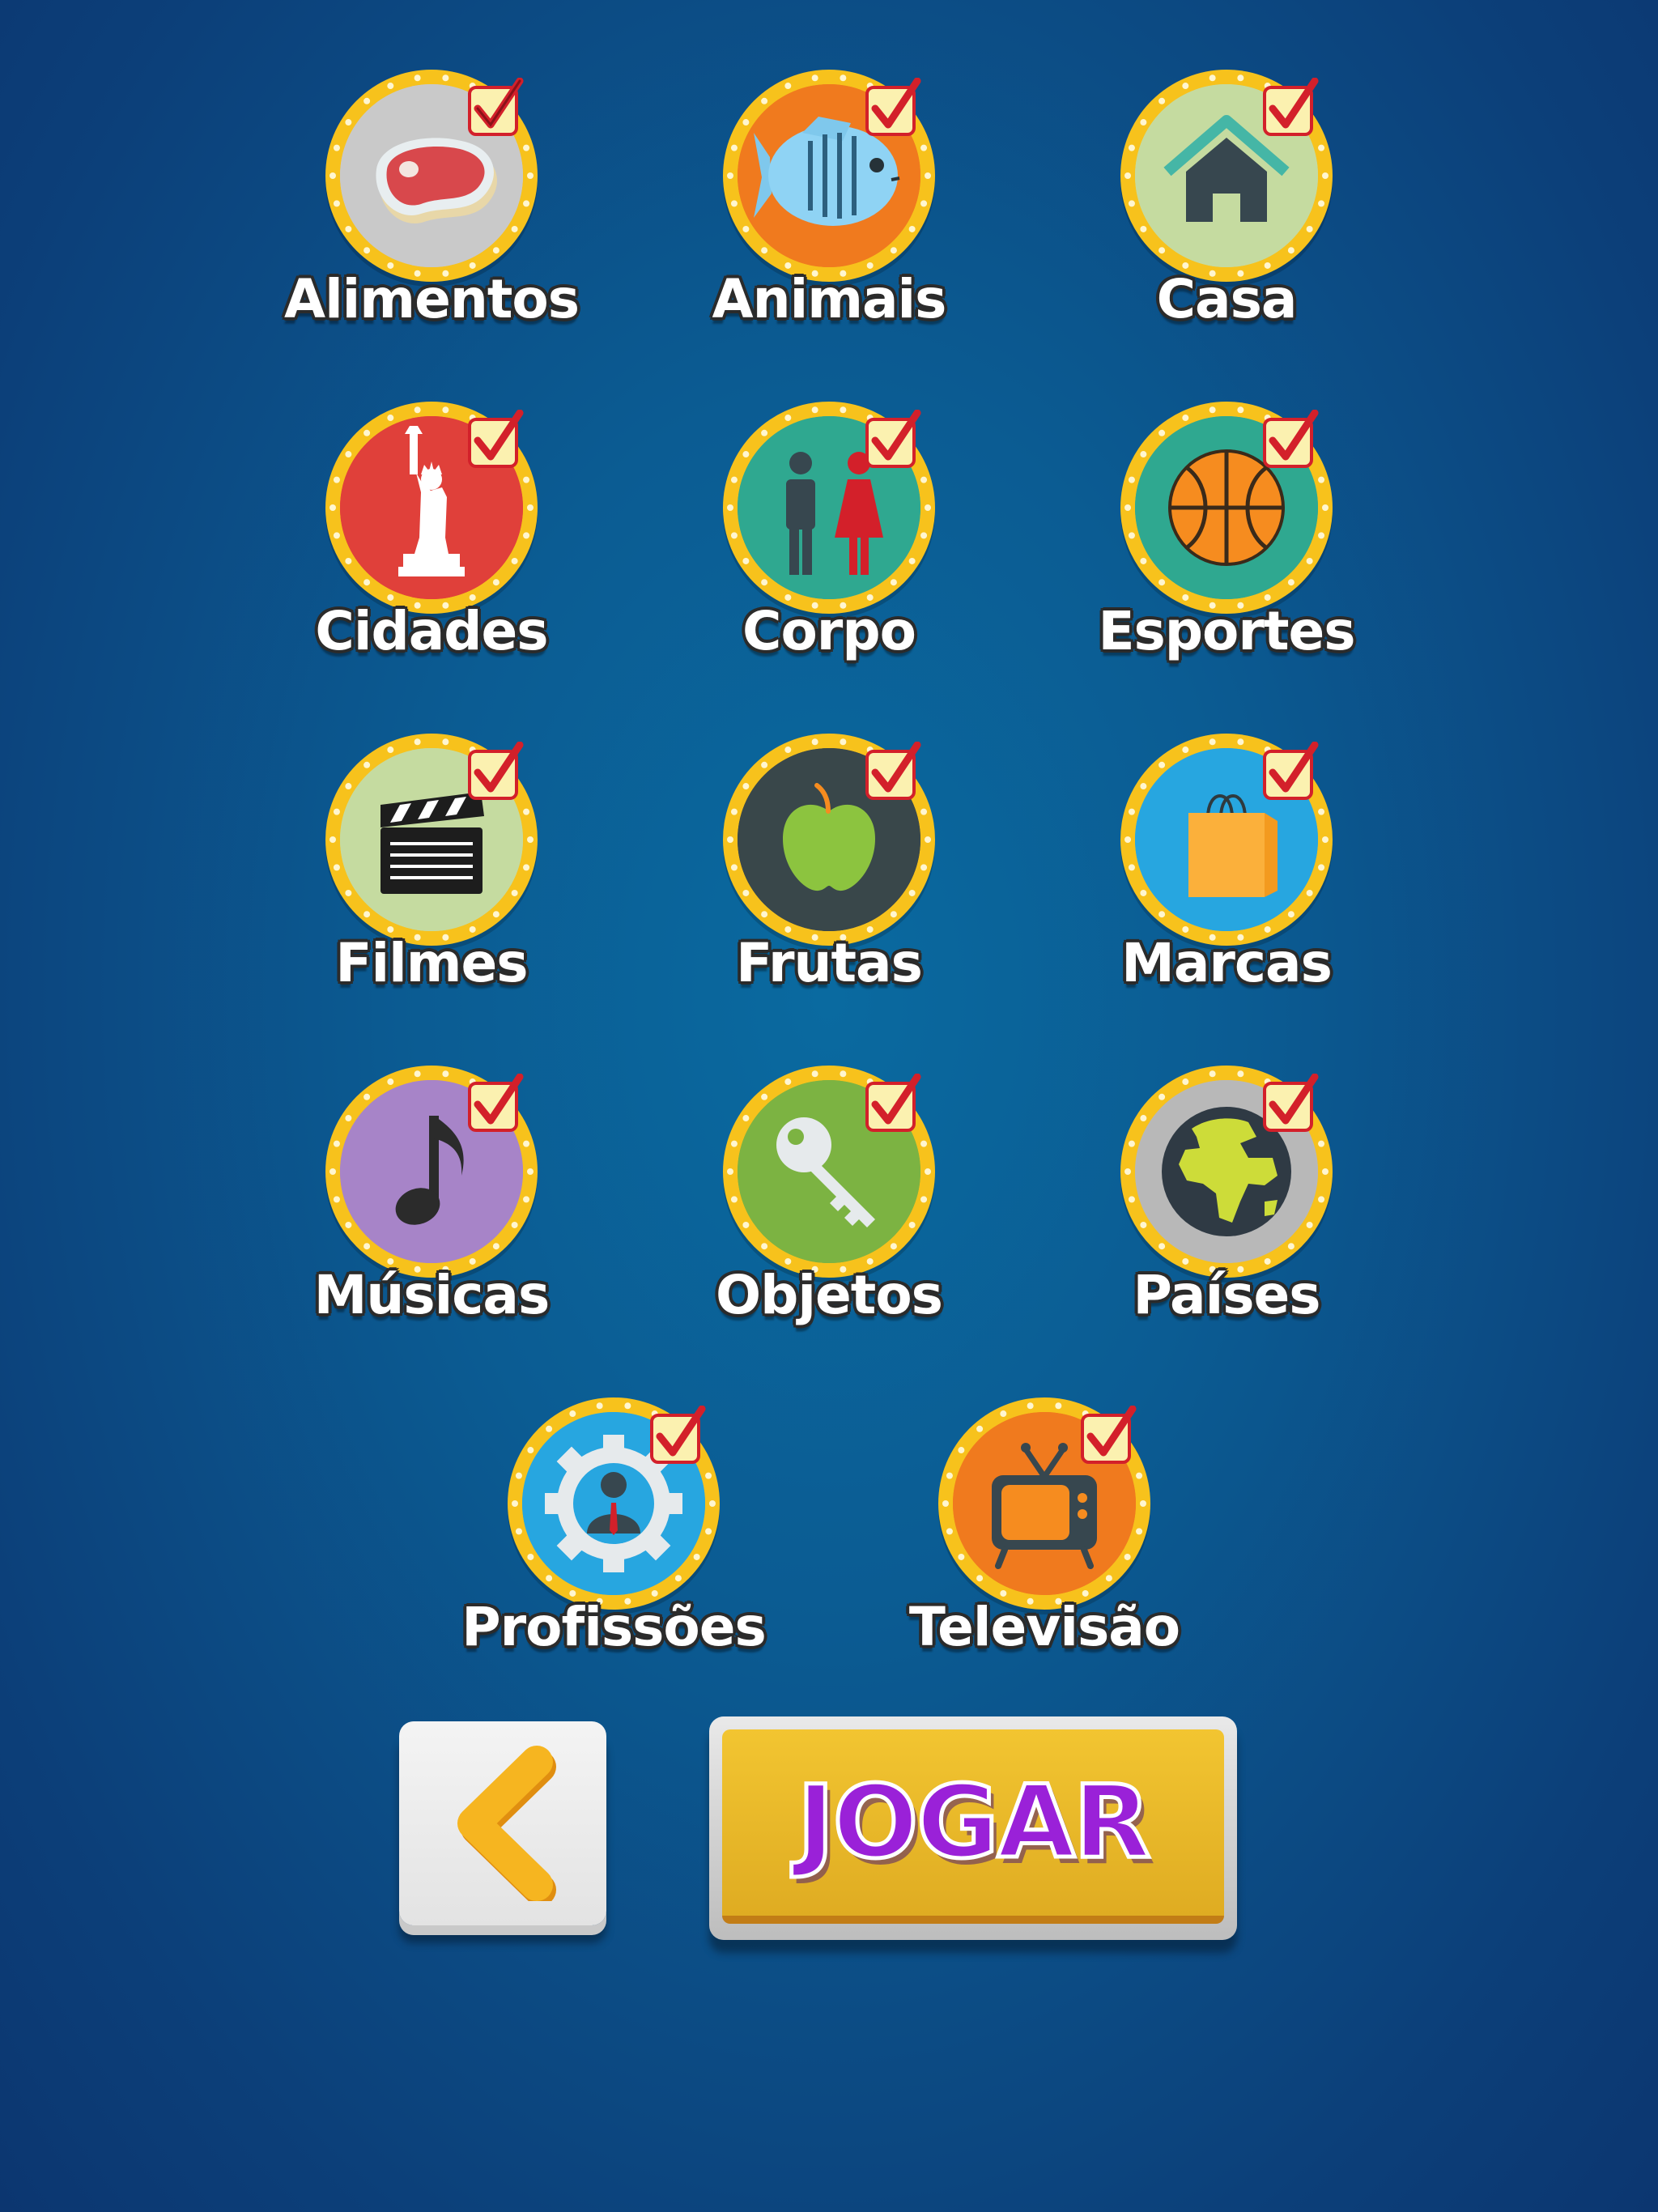 The height and width of the screenshot is (2212, 1658). What do you see at coordinates (431, 208) in the screenshot?
I see `category-alimentos: Alimentos` at bounding box center [431, 208].